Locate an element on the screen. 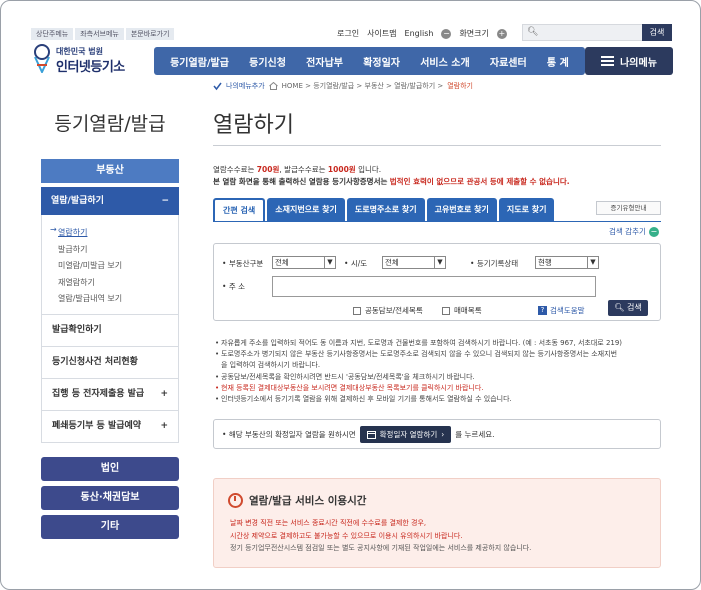 The width and height of the screenshot is (701, 590). address-label: • 주 소 is located at coordinates (233, 286).